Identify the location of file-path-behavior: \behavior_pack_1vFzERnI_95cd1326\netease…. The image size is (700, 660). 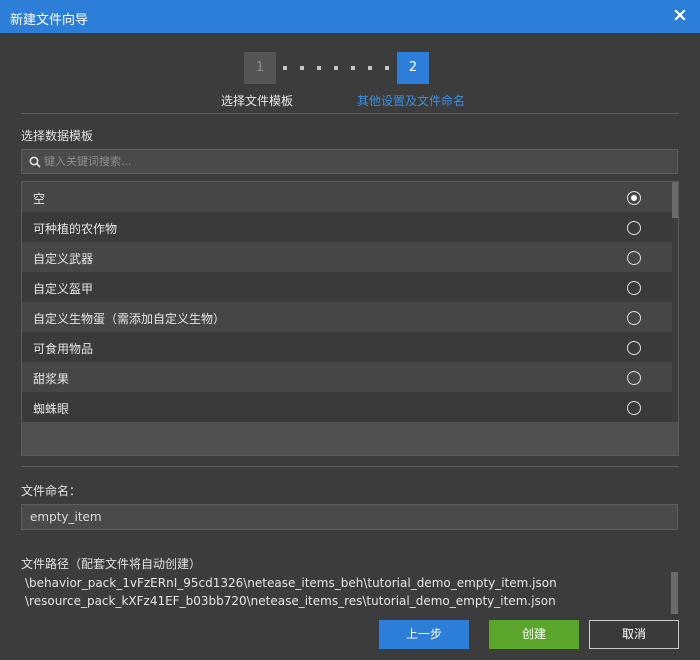
(291, 583).